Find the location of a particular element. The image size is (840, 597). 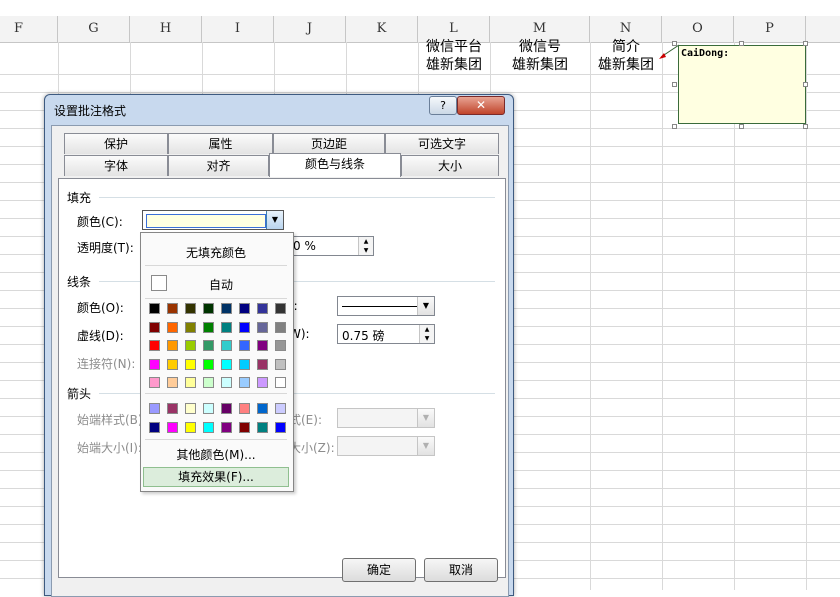

column-header-H: H is located at coordinates (166, 29).